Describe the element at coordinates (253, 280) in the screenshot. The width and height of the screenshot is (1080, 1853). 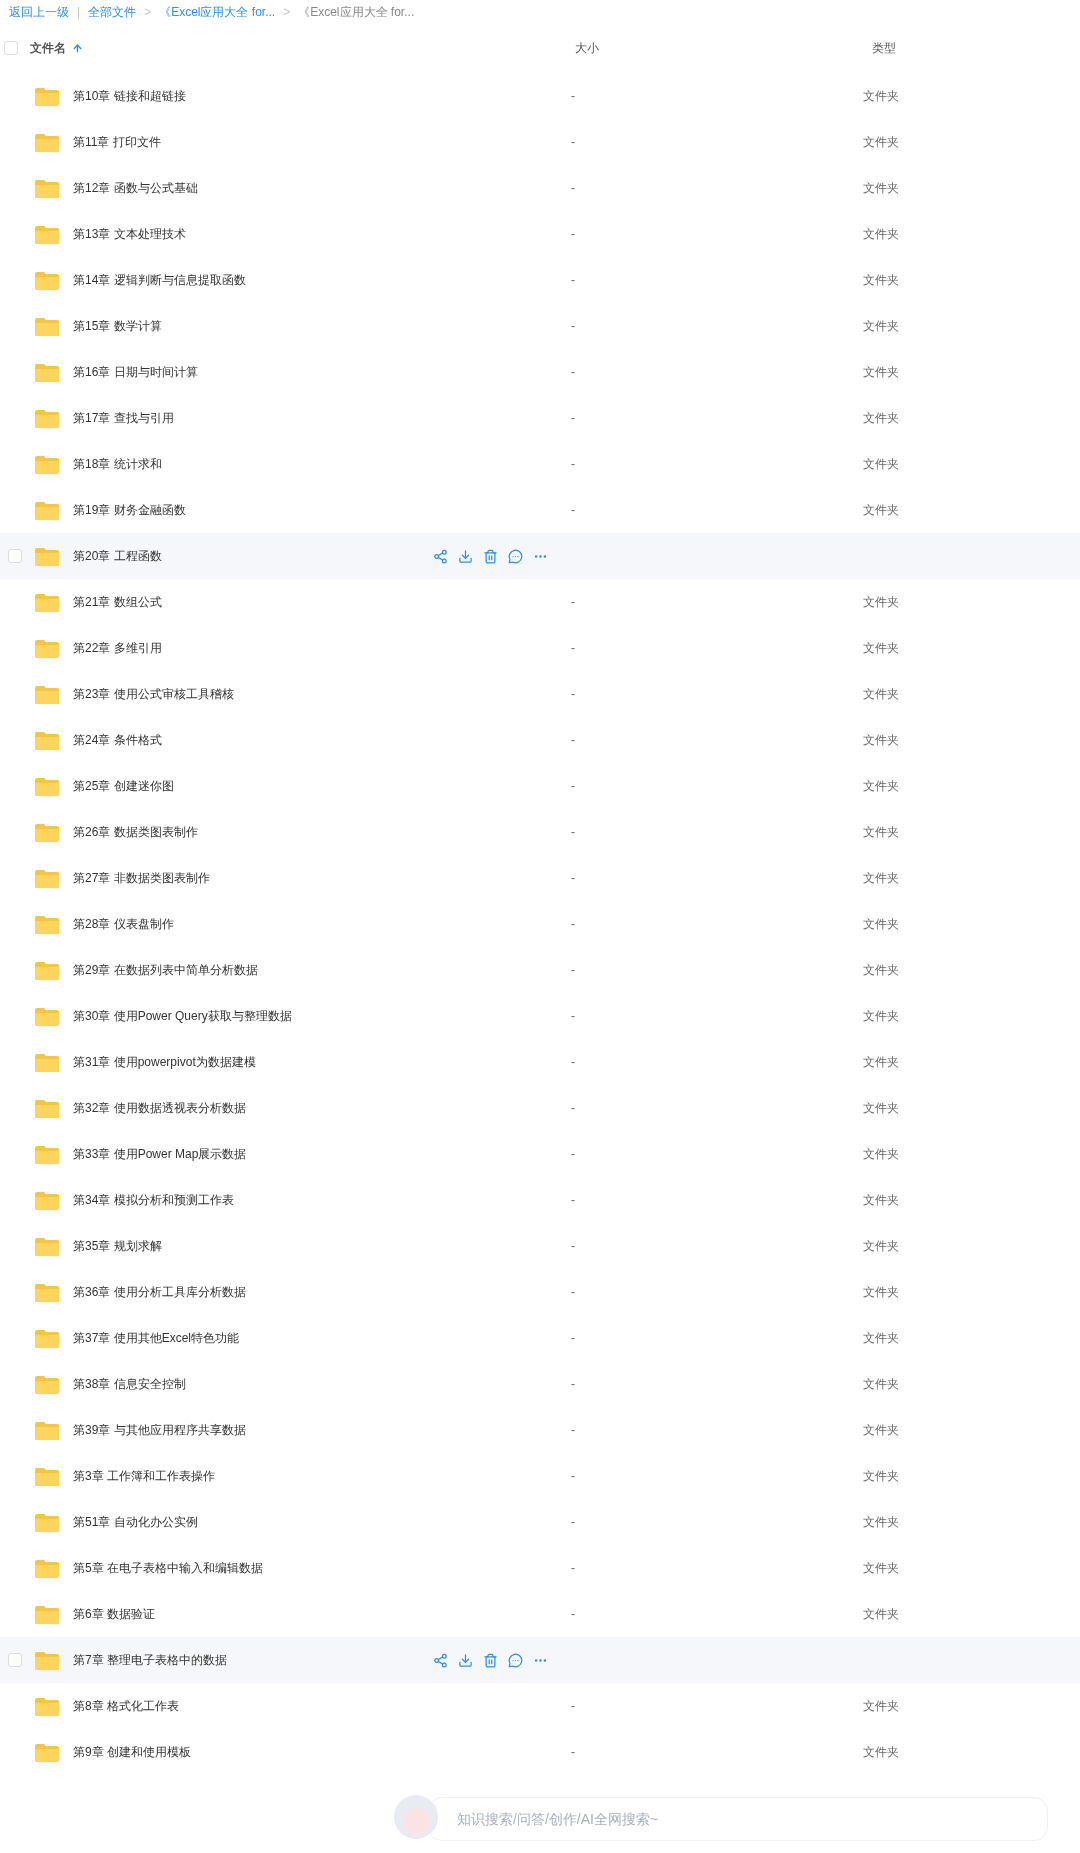
I see `folder-name: 第14章 逻辑判断与信息提取函数` at that location.